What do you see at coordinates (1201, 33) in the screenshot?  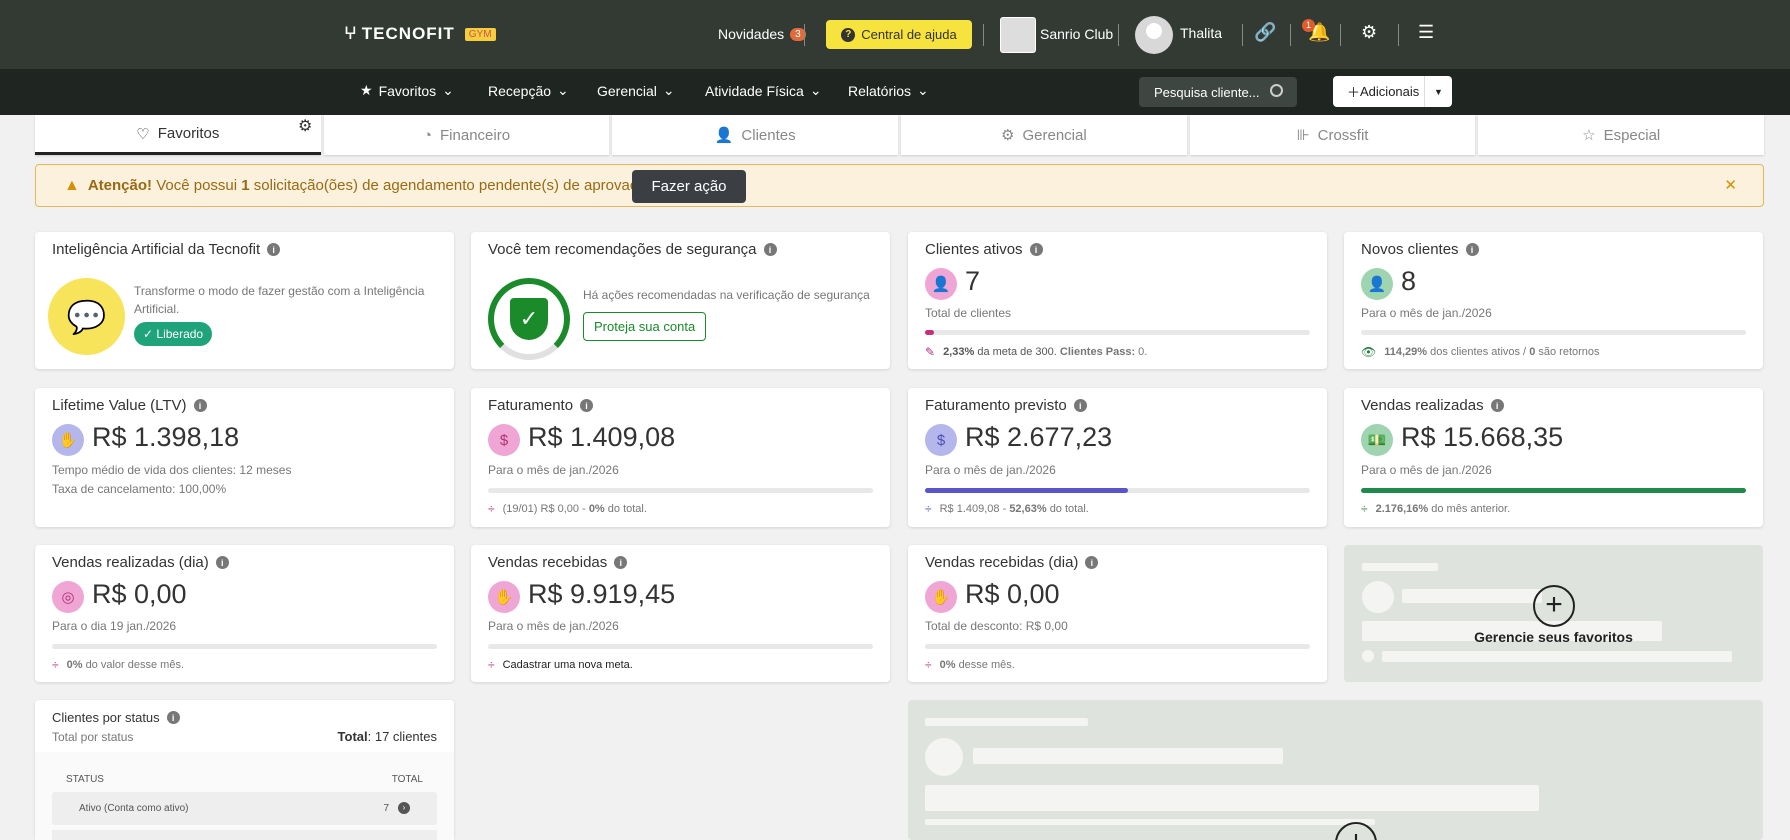 I see `user-name: Thalita` at bounding box center [1201, 33].